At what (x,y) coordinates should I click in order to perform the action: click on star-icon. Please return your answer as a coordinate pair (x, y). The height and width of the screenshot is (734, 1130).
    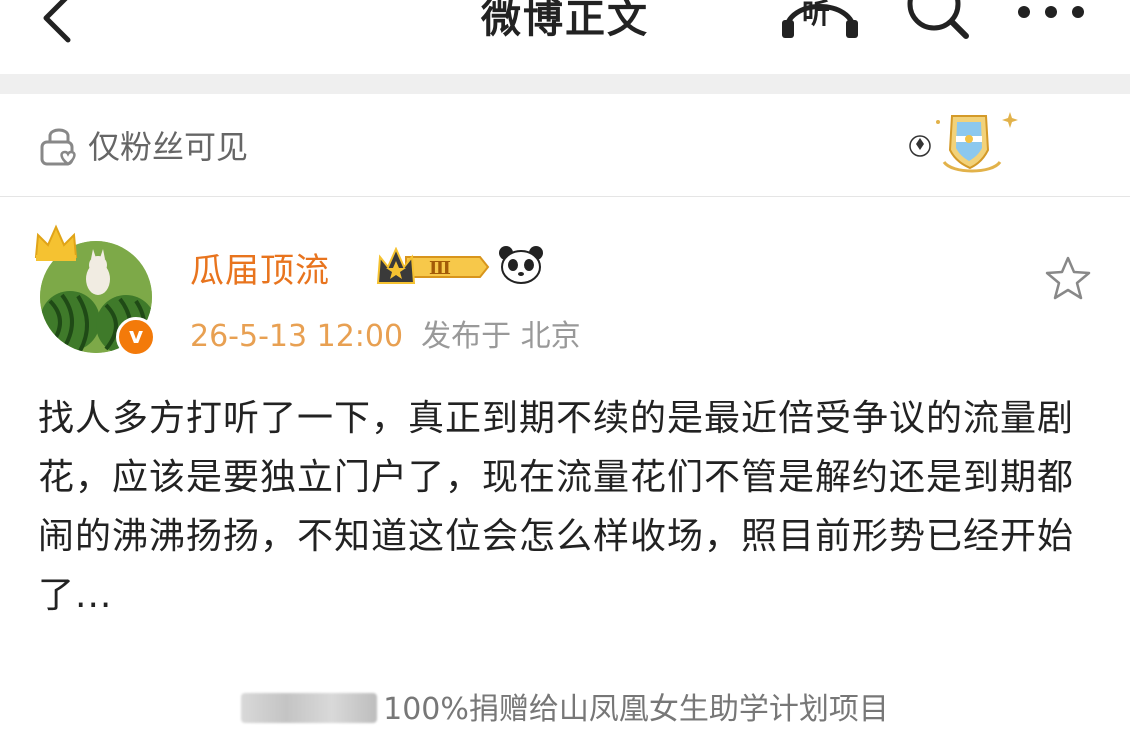
    Looking at the image, I should click on (1068, 278).